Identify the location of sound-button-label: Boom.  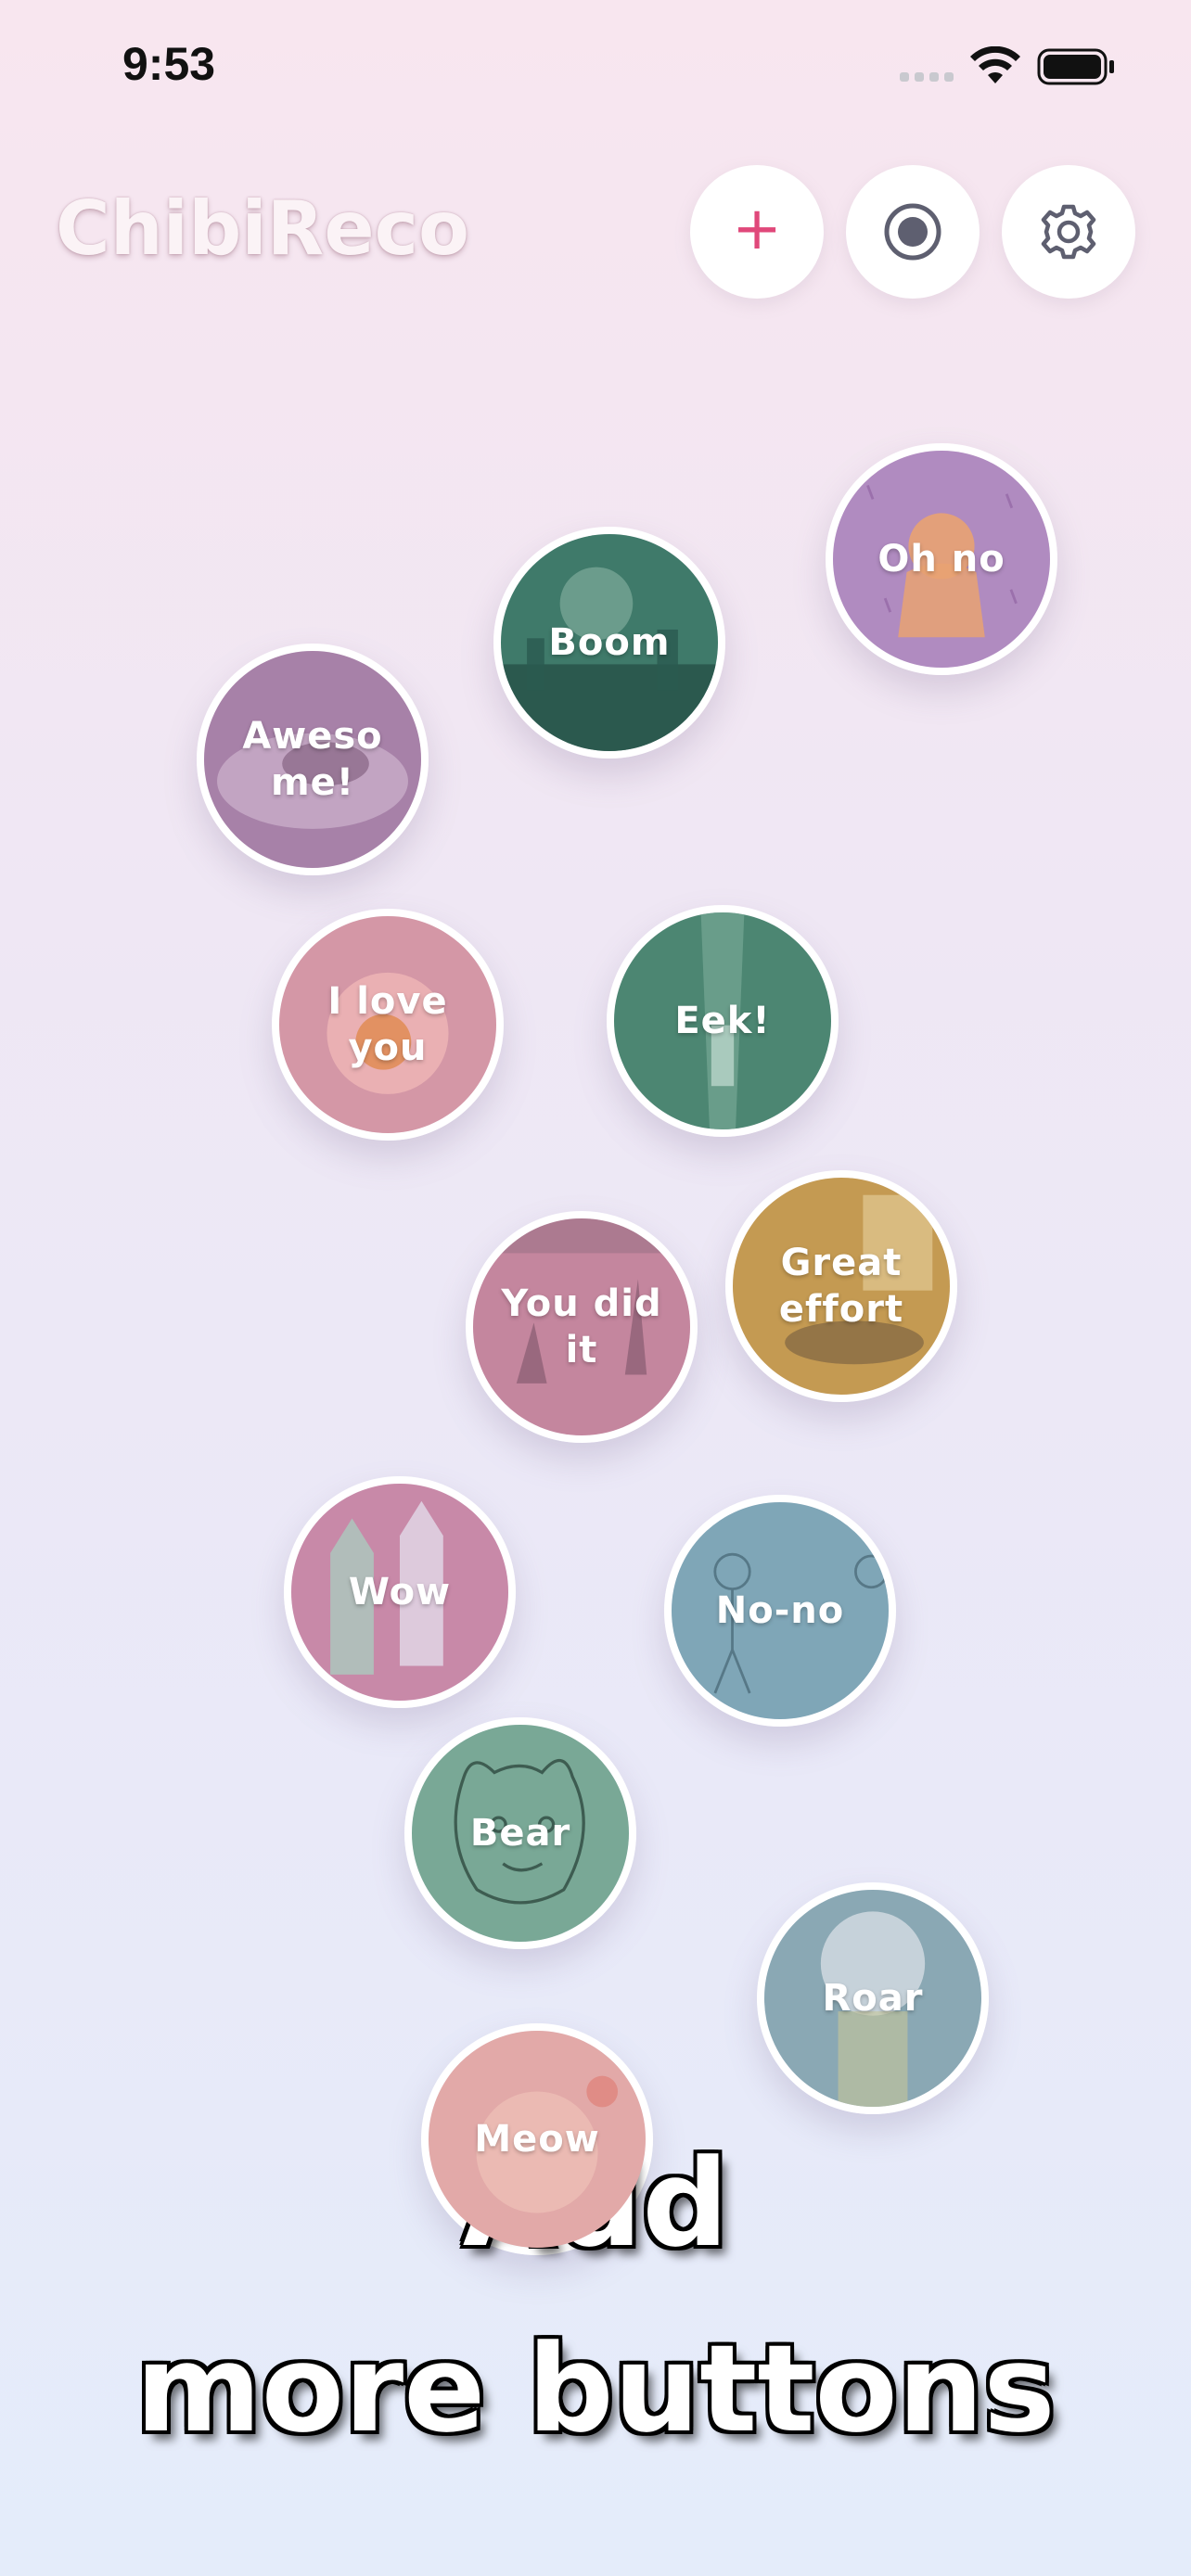
(610, 642).